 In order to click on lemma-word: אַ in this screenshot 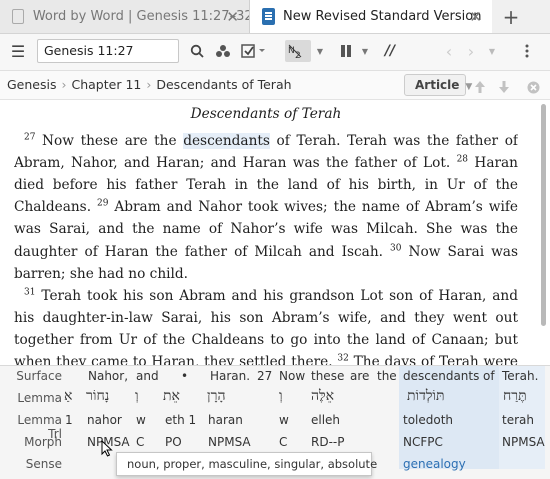, I will do `click(68, 396)`.